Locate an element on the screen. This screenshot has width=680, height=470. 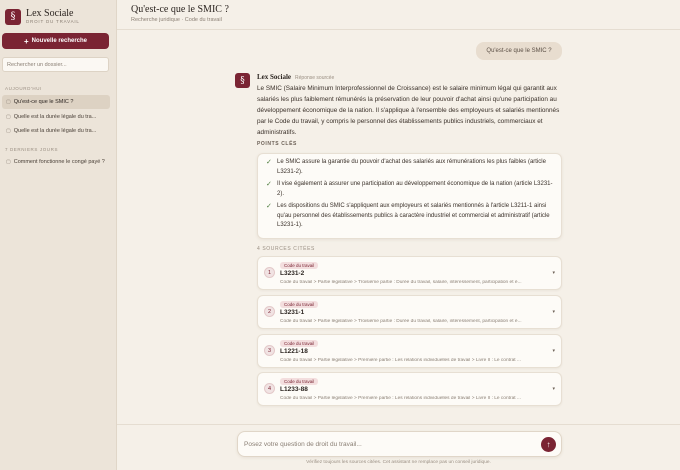
new-search-label: Nouvelle recherche is located at coordinates (59, 41).